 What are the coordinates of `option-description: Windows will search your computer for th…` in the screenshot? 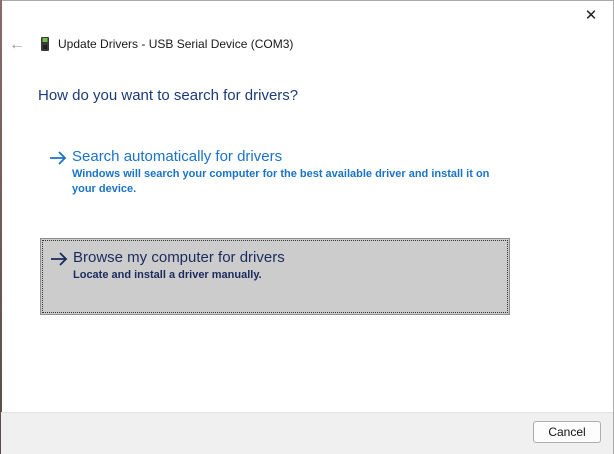 It's located at (281, 181).